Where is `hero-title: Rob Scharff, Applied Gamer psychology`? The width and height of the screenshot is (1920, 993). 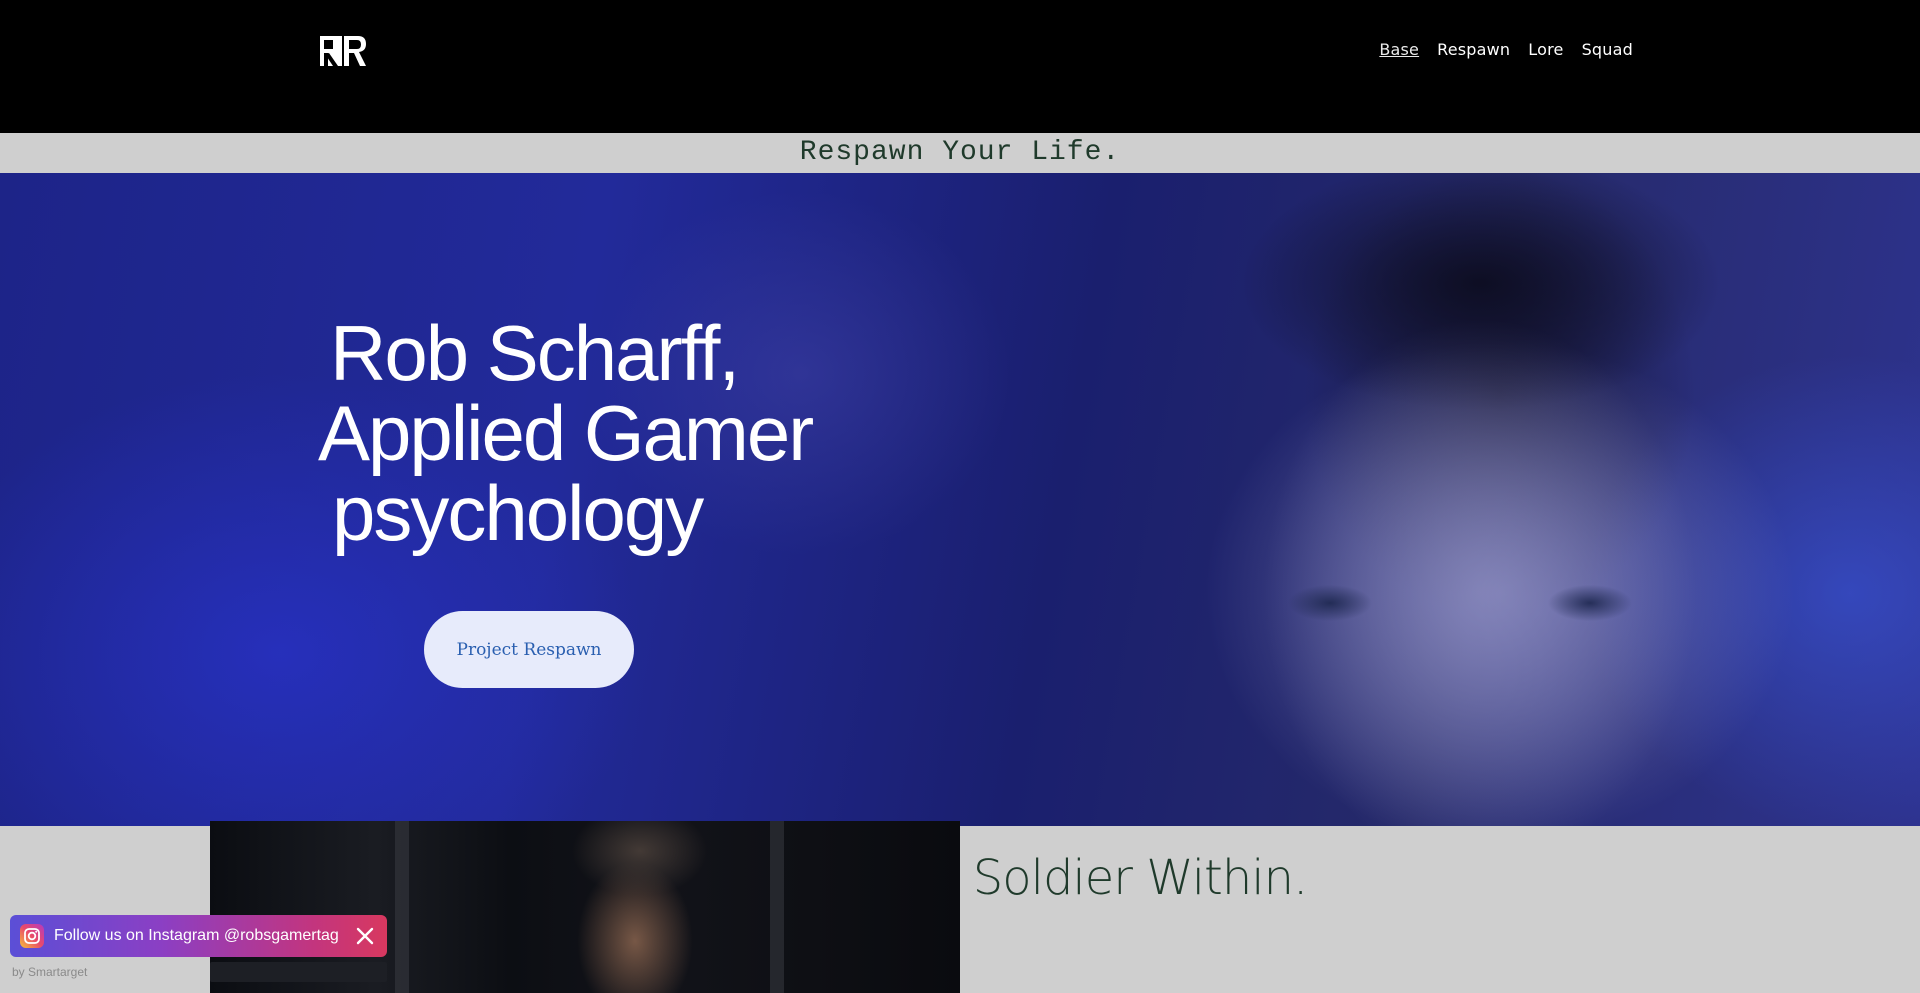 hero-title: Rob Scharff, Applied Gamer psychology is located at coordinates (628, 433).